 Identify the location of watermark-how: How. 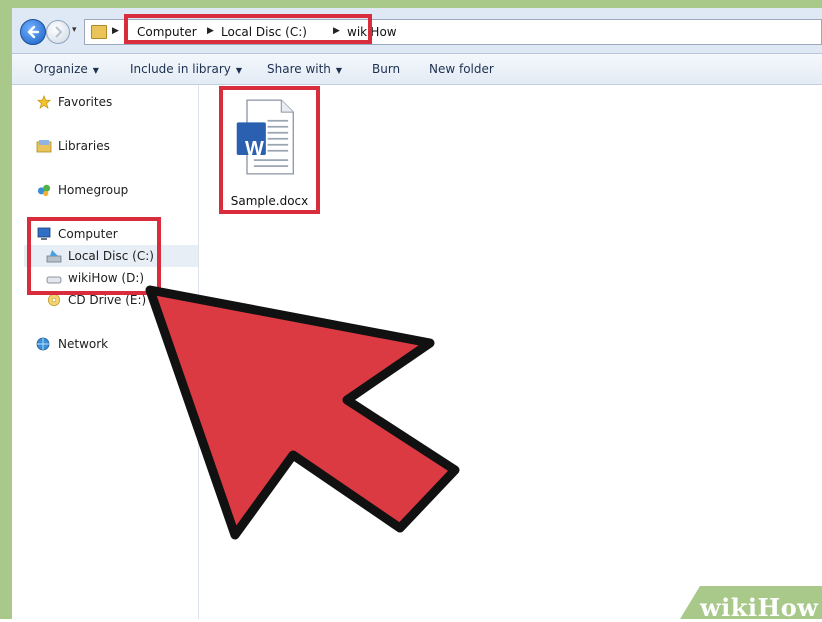
(788, 607).